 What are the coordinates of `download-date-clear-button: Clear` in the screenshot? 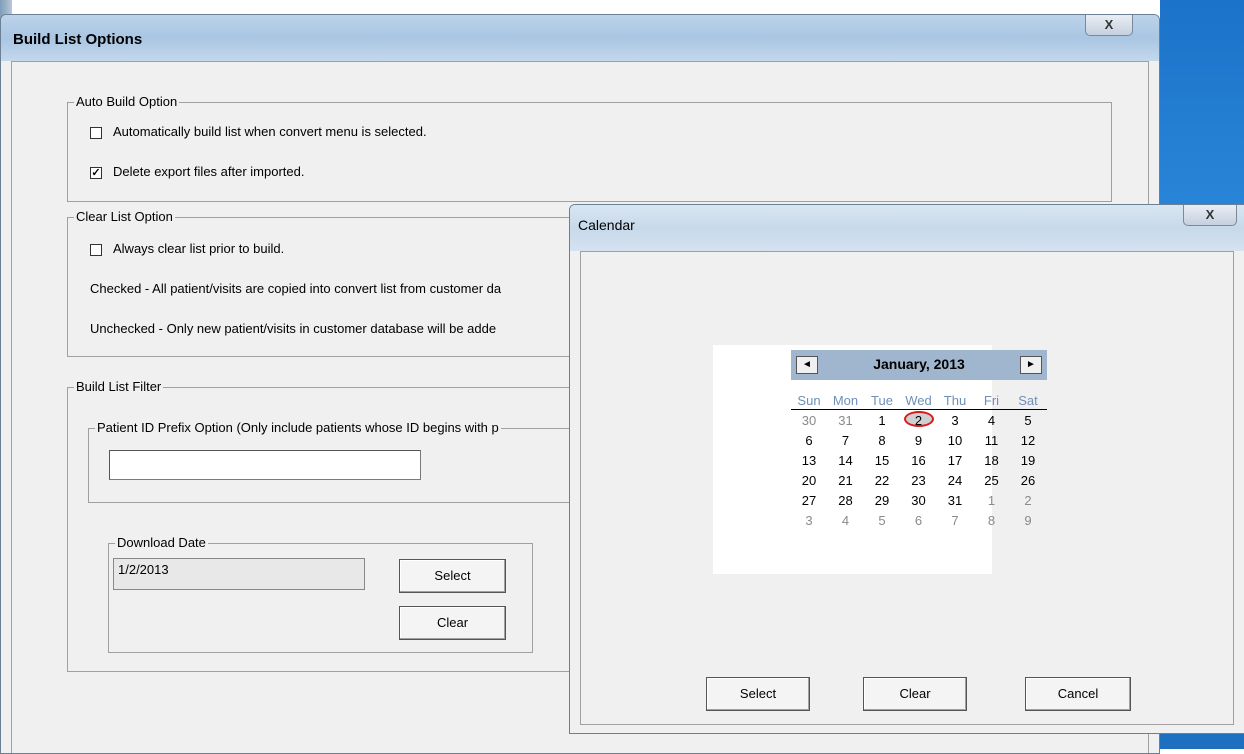 It's located at (452, 623).